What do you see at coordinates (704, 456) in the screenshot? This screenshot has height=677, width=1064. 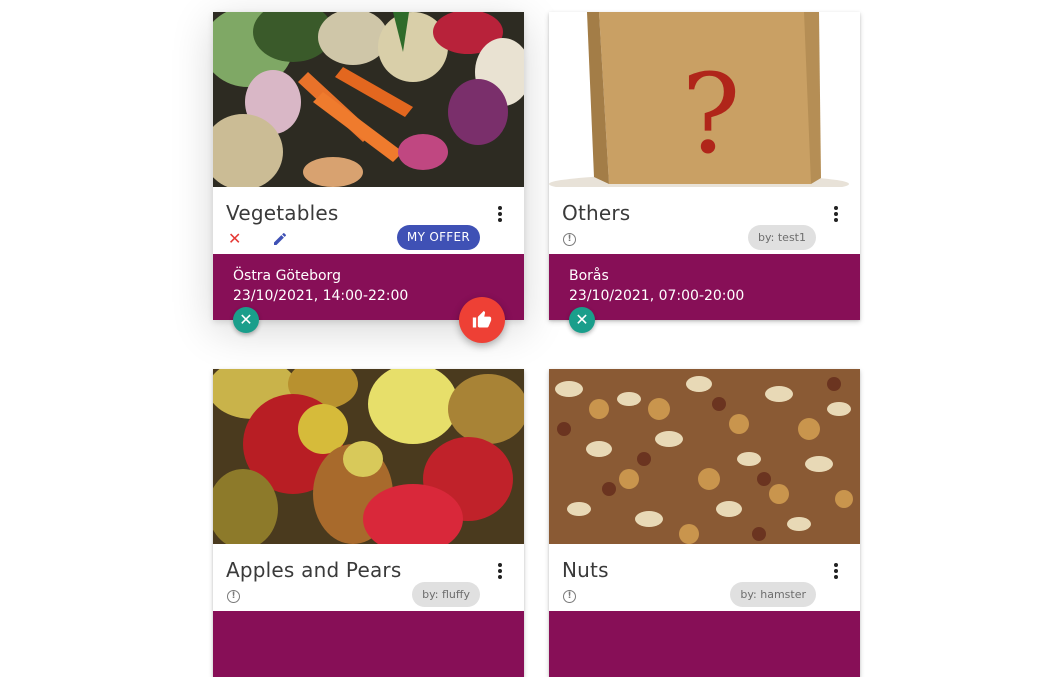 I see `nuts-image` at bounding box center [704, 456].